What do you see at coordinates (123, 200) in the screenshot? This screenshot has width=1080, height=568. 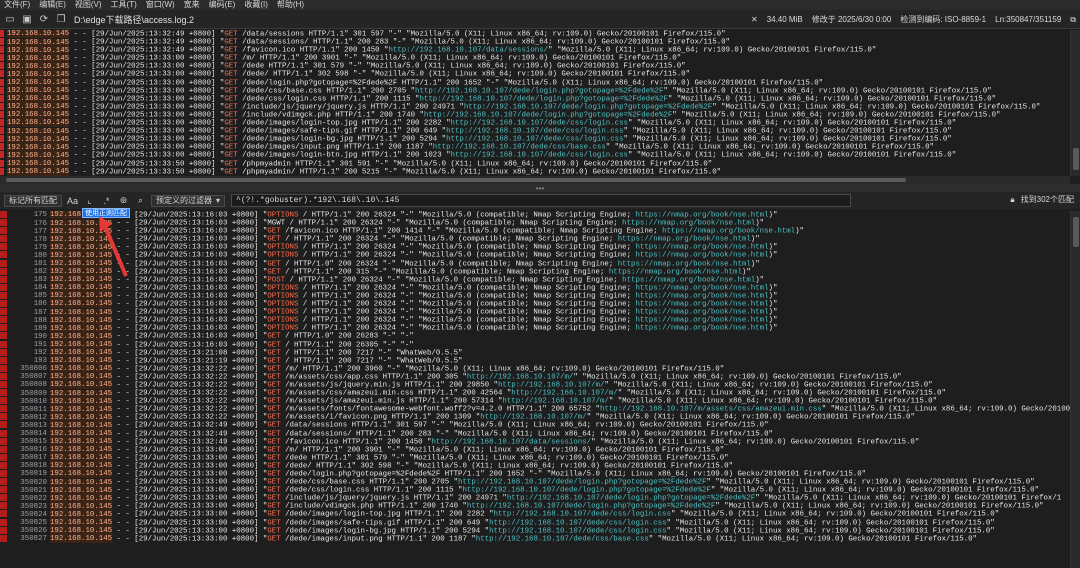 I see `filter-icon: ⊛` at bounding box center [123, 200].